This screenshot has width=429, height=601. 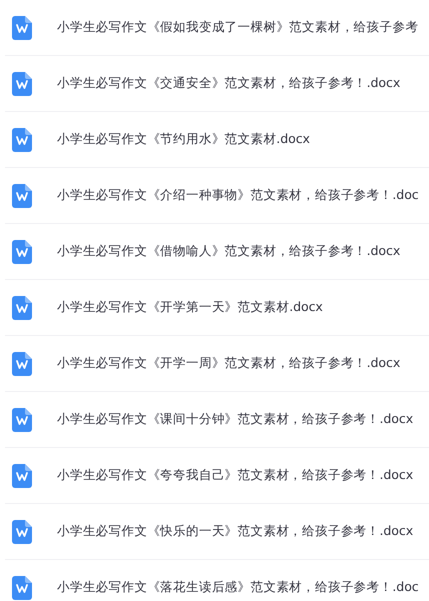 What do you see at coordinates (238, 587) in the screenshot?
I see `file-name: 小学生必写作文《落花生读后感》范文素材，给孩子参考！.doc` at bounding box center [238, 587].